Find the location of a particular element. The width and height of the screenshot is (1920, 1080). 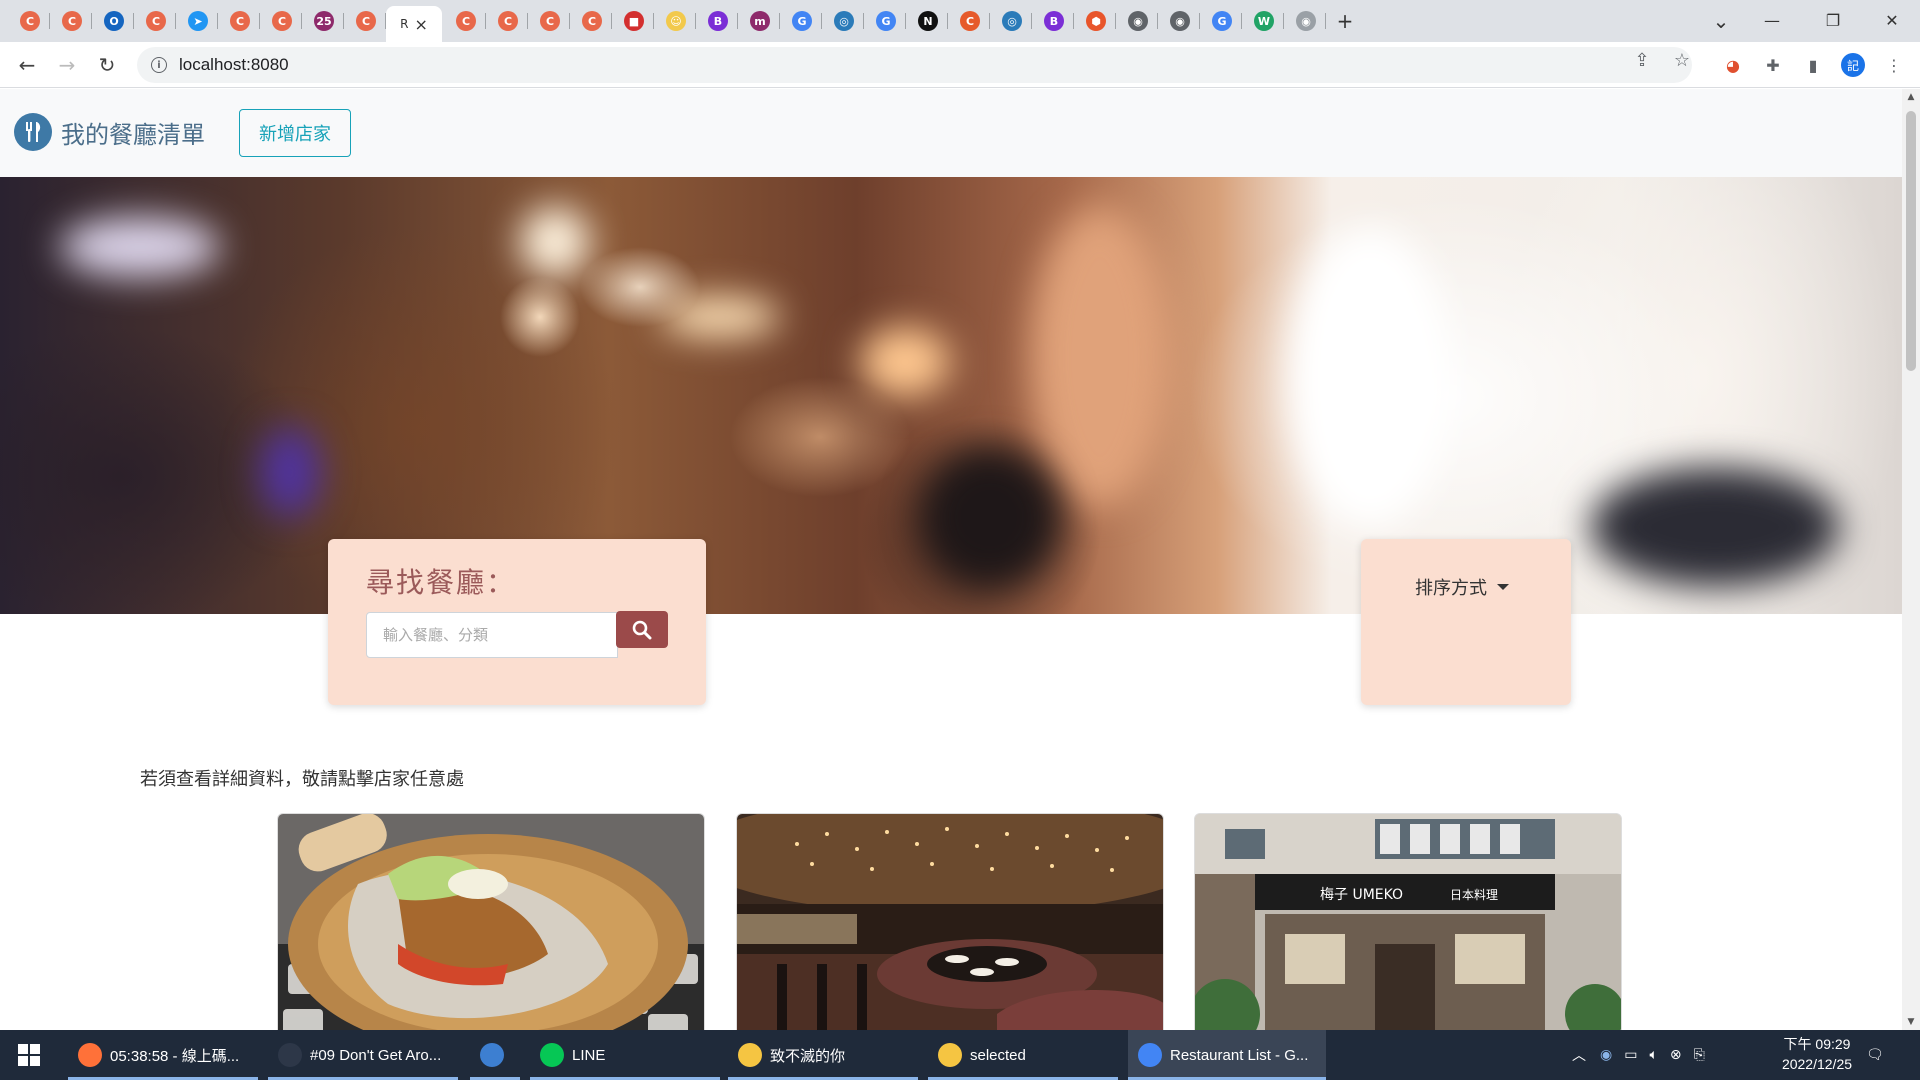

back-arrow-icon: ← is located at coordinates (27, 65).